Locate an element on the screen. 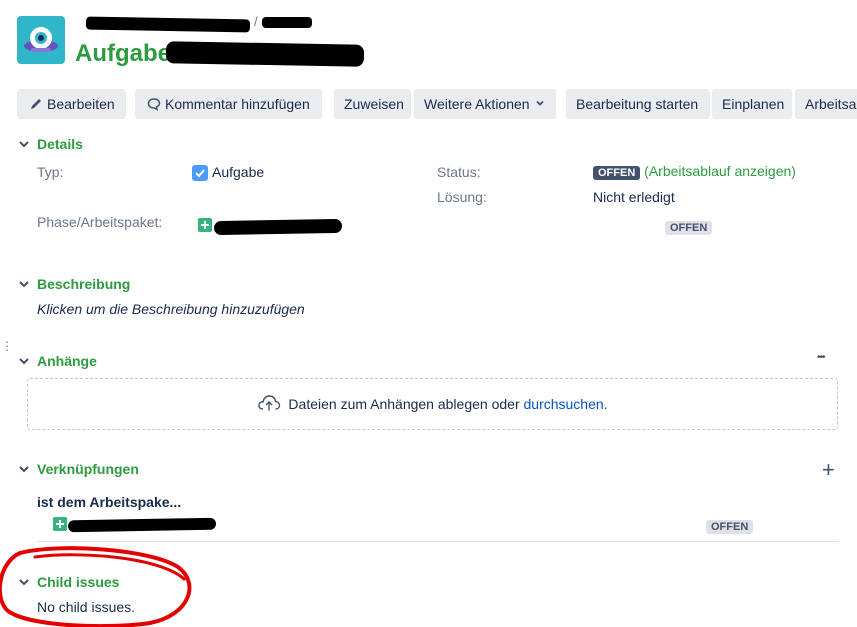 The width and height of the screenshot is (857, 627). details-section-toggle: Details is located at coordinates (50, 144).